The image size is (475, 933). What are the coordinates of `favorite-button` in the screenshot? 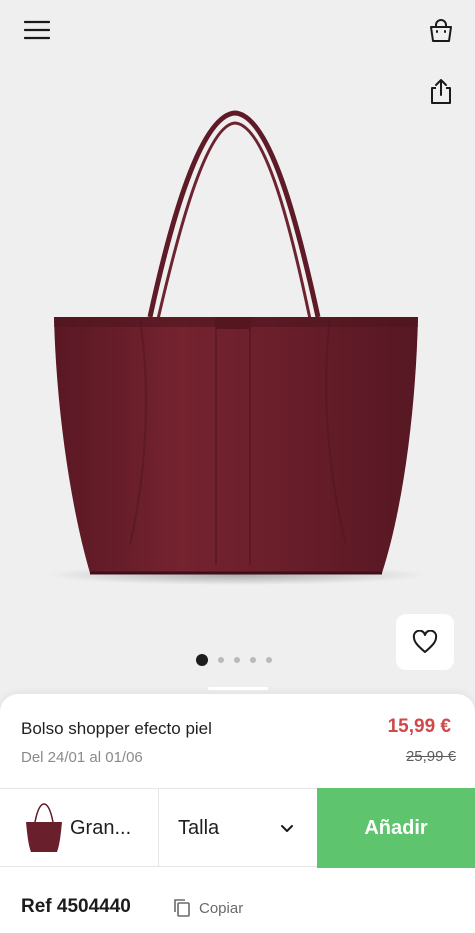 It's located at (425, 642).